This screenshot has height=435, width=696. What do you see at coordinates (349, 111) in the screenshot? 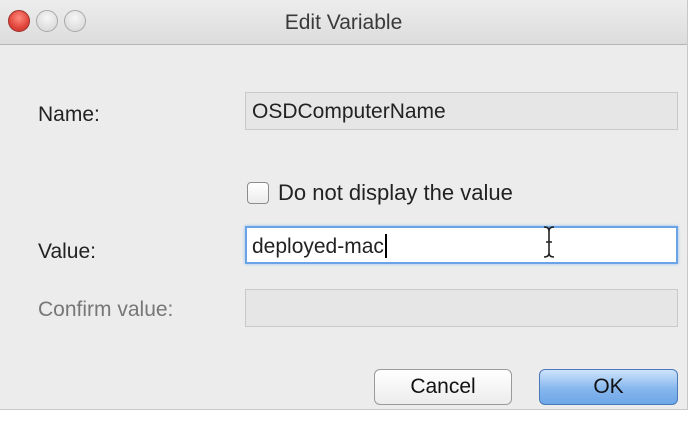
I see `name-field-value: OSDComputerName` at bounding box center [349, 111].